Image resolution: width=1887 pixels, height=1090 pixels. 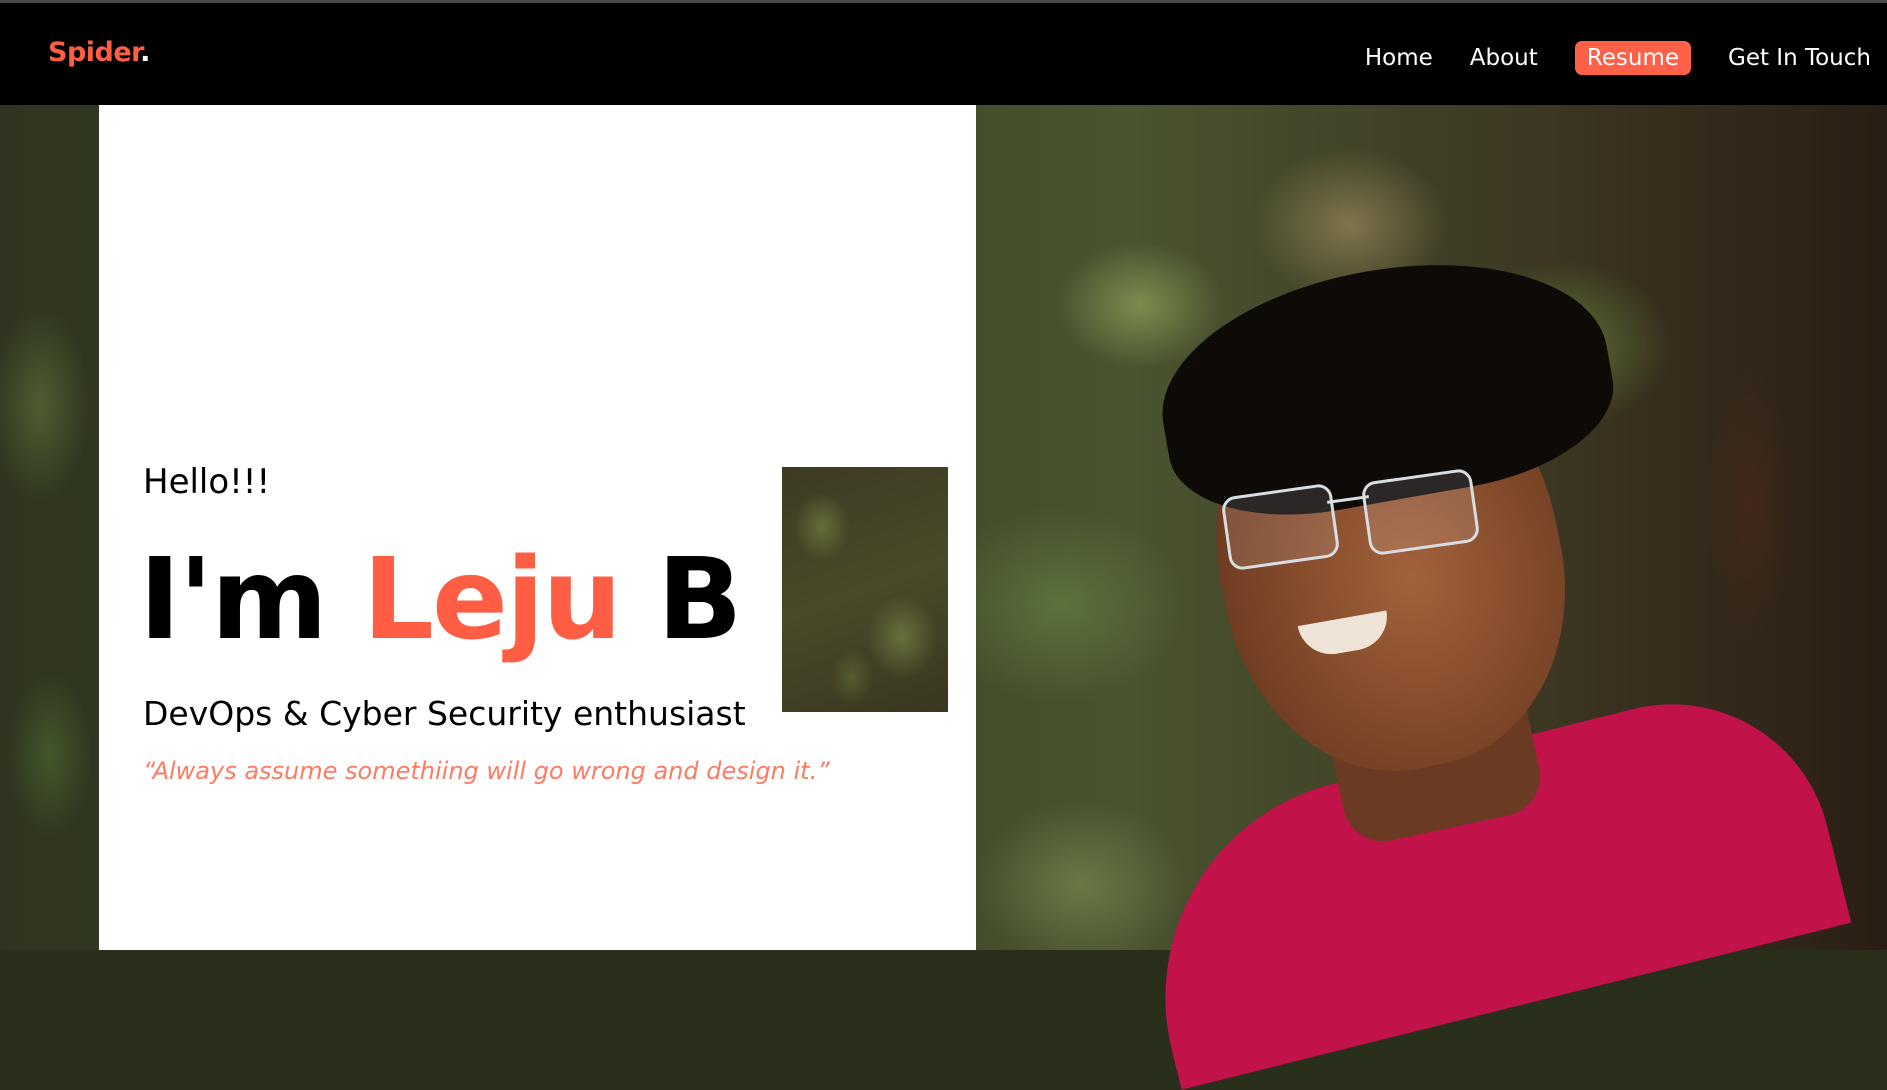 What do you see at coordinates (1504, 58) in the screenshot?
I see `nav-link-about: About` at bounding box center [1504, 58].